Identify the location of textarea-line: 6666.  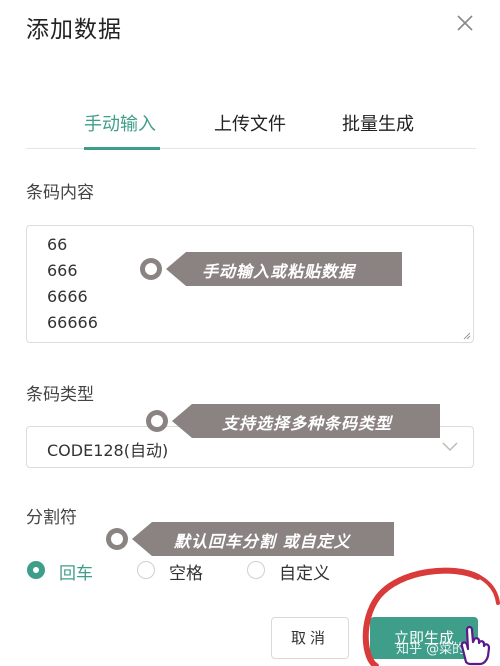
(67, 296).